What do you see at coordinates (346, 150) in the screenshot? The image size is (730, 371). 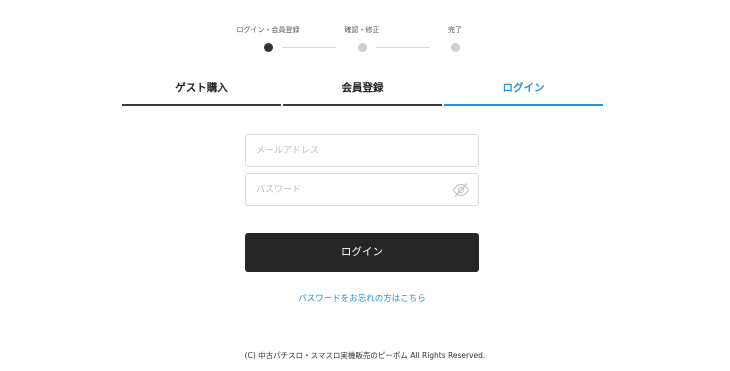 I see `email-input` at bounding box center [346, 150].